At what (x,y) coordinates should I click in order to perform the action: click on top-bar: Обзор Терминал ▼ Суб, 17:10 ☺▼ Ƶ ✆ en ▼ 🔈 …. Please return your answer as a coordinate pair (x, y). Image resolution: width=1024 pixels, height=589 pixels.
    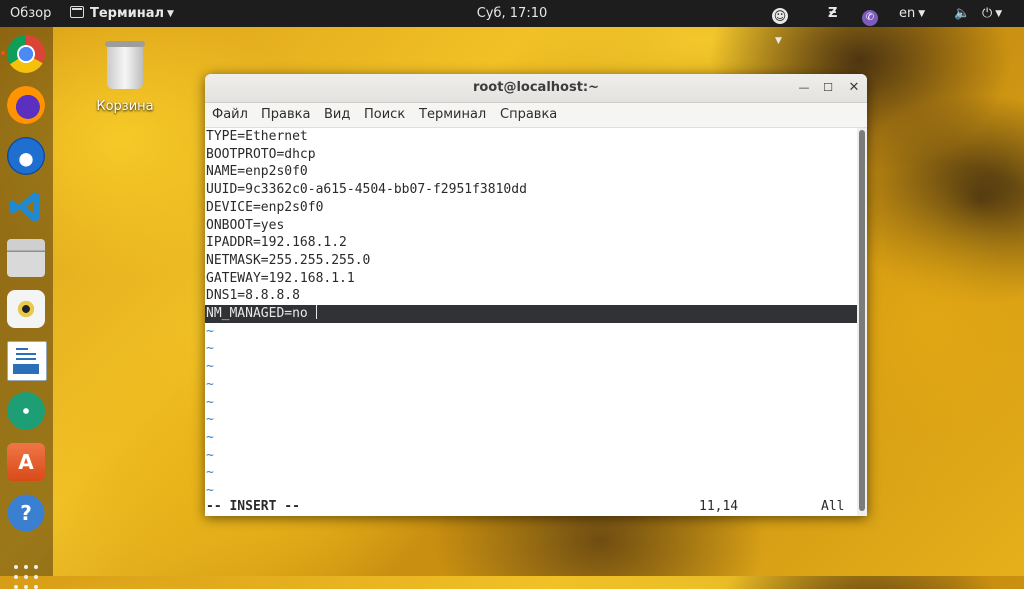
    Looking at the image, I should click on (512, 23).